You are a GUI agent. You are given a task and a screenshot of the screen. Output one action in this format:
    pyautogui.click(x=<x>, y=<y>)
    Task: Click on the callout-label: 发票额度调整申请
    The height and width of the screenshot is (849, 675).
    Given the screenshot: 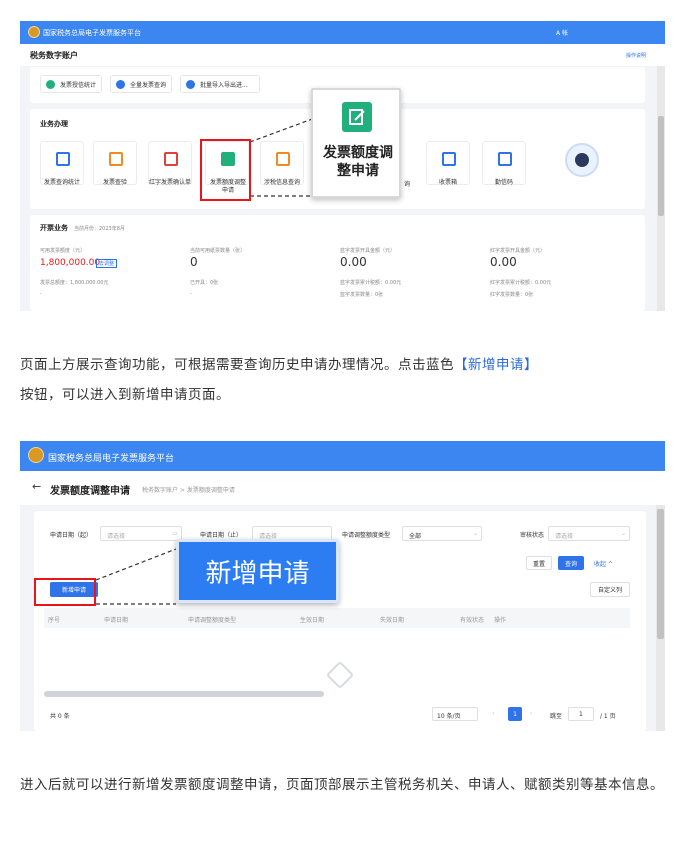 What is the action you would take?
    pyautogui.click(x=358, y=162)
    